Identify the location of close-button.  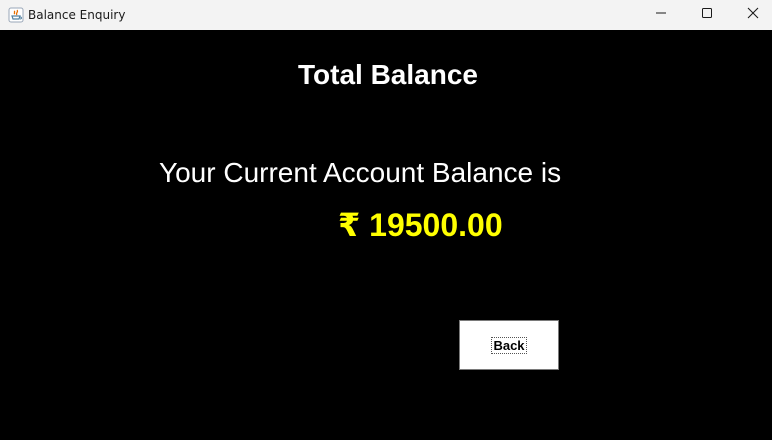
(751, 15).